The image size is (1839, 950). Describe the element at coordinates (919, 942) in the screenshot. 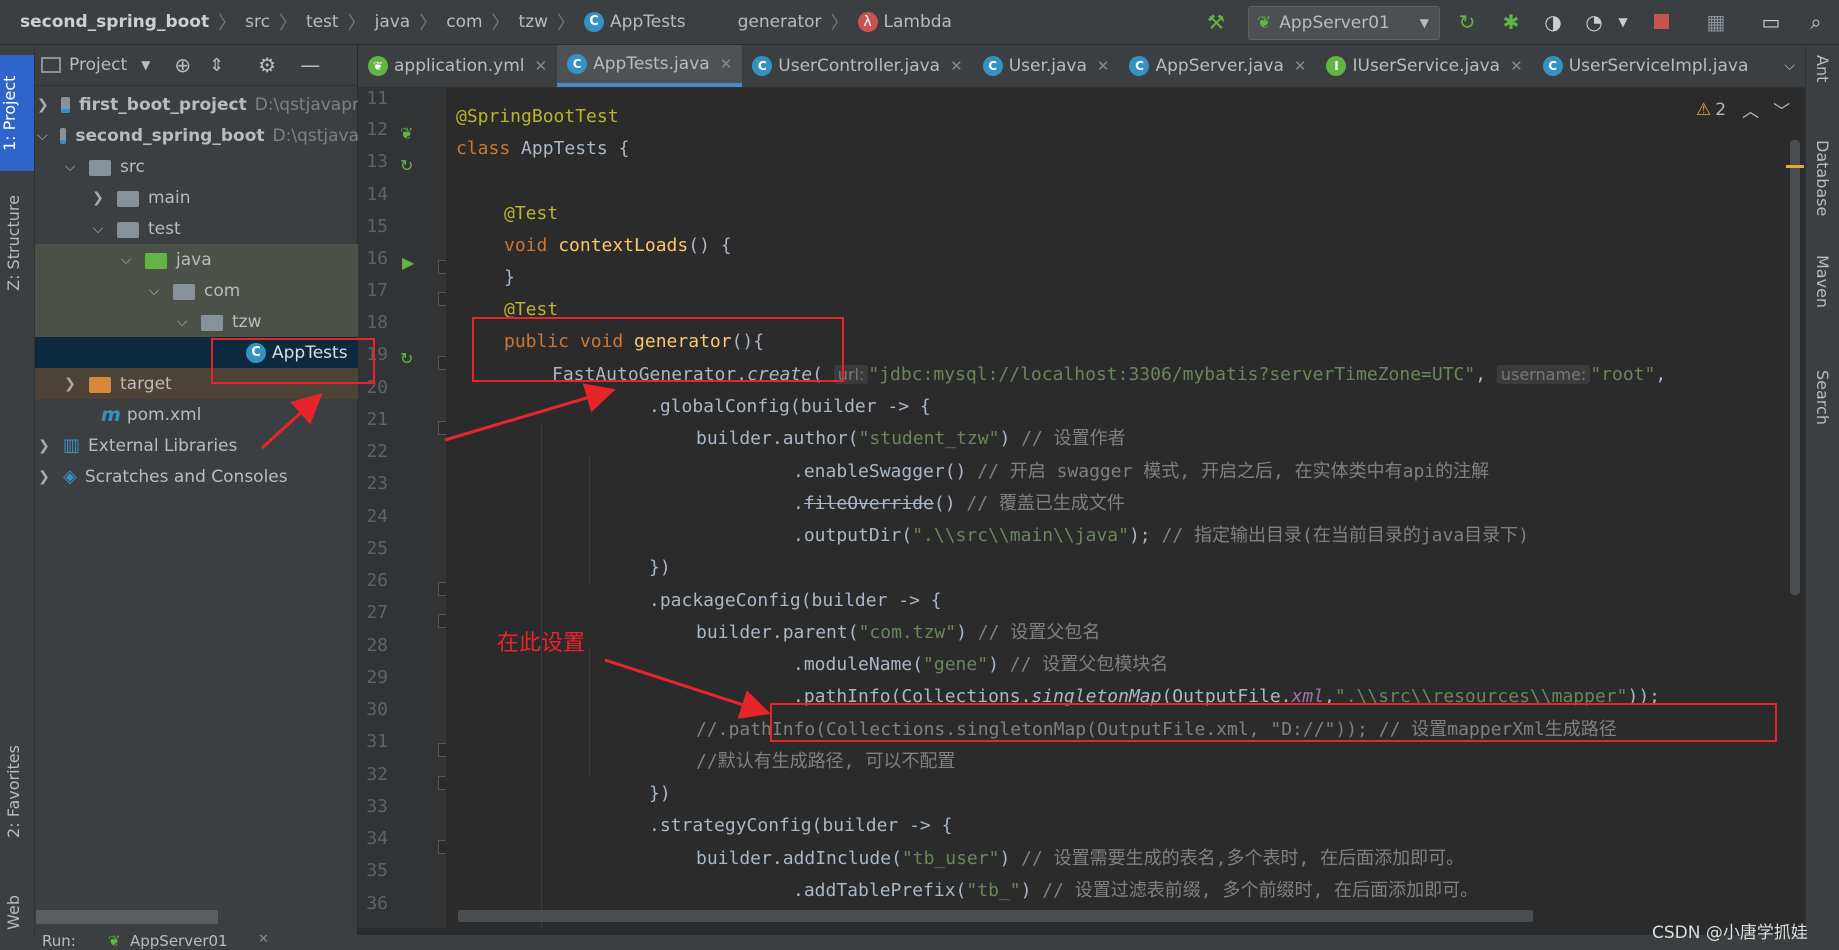

I see `bottom-tool-bar: Run: ❦ AppServer01 ✕` at that location.